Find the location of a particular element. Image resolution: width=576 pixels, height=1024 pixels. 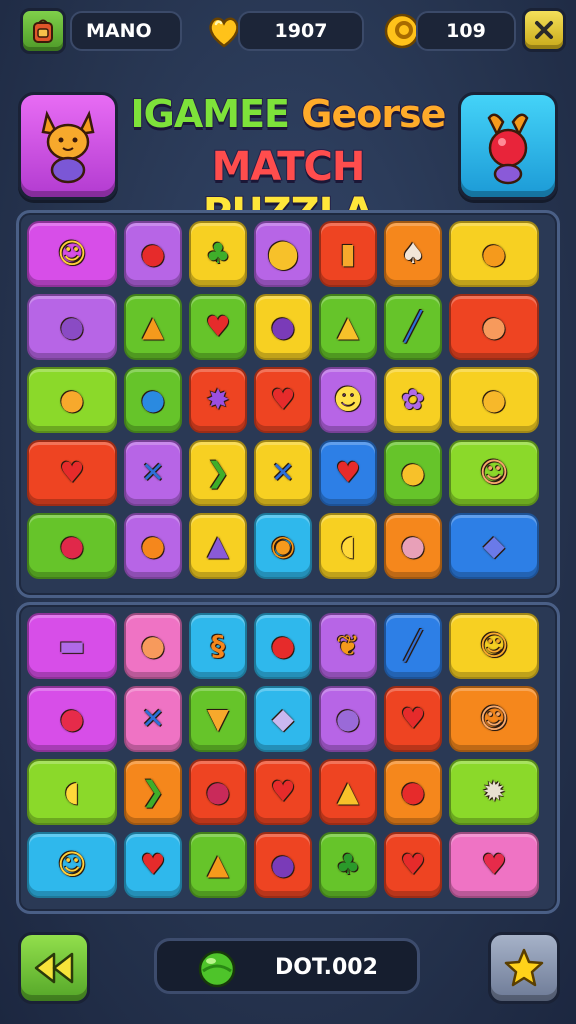

tile-top-r5-c2: ● is located at coordinates (153, 546).